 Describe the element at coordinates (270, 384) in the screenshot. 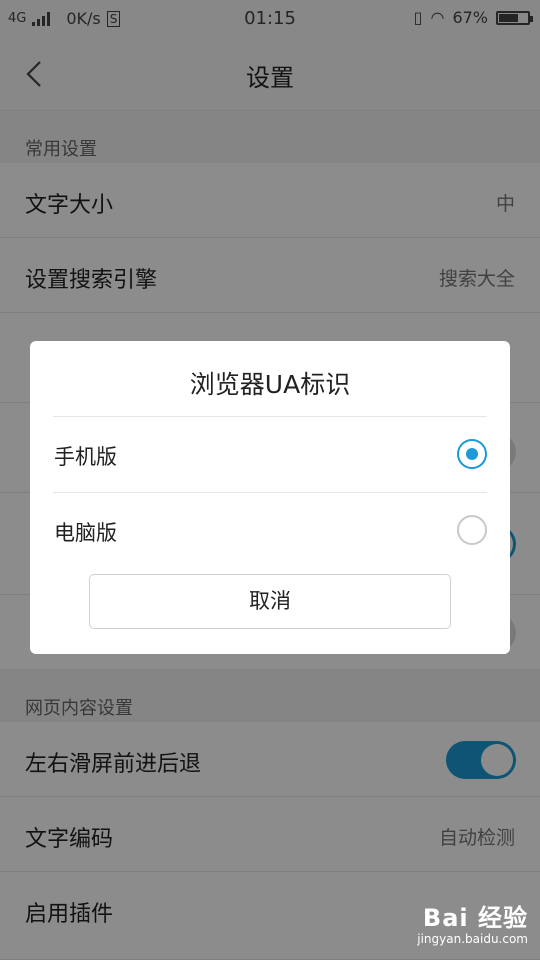

I see `dialog-title: 浏览器UA标识` at that location.